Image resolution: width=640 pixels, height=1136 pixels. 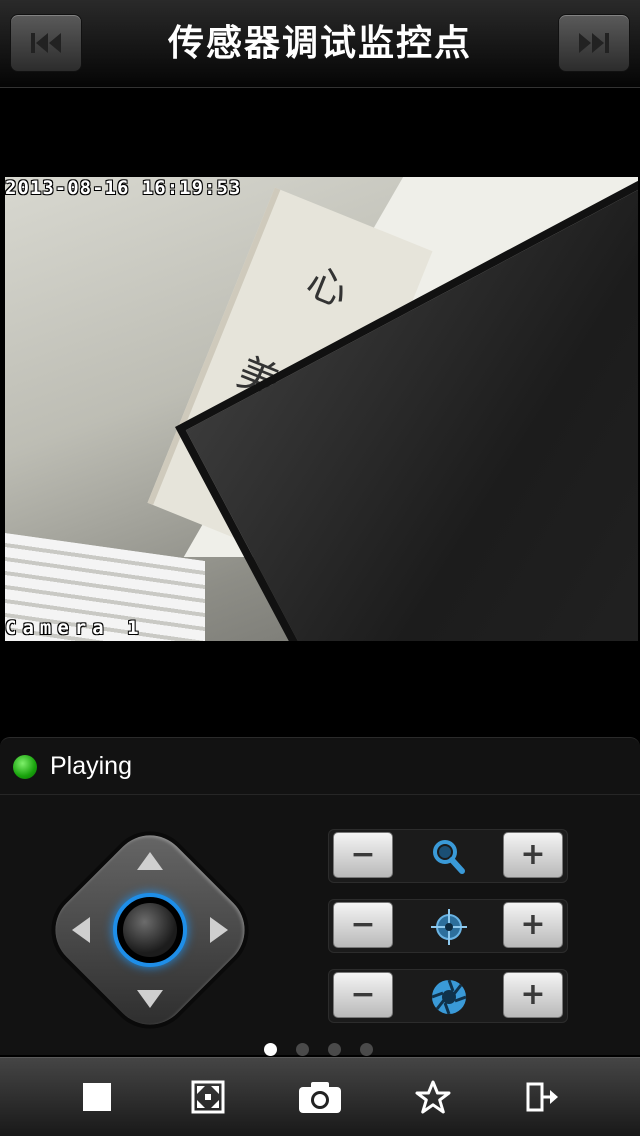 I want to click on favorite-star-icon, so click(x=433, y=1097).